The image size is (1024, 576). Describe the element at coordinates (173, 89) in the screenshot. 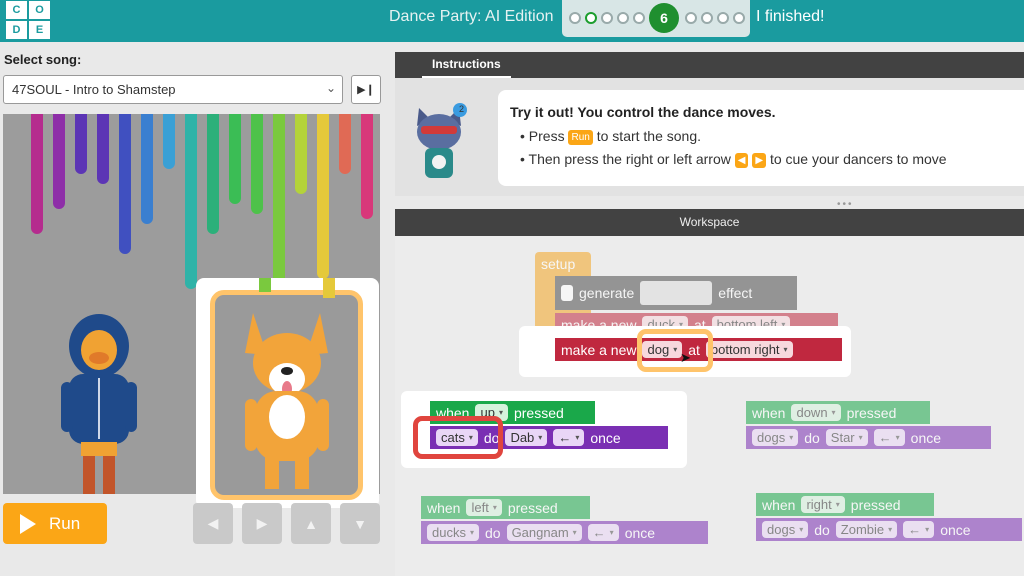

I see `song-select: 47SOUL - Intro to Shamstep ⌄` at that location.